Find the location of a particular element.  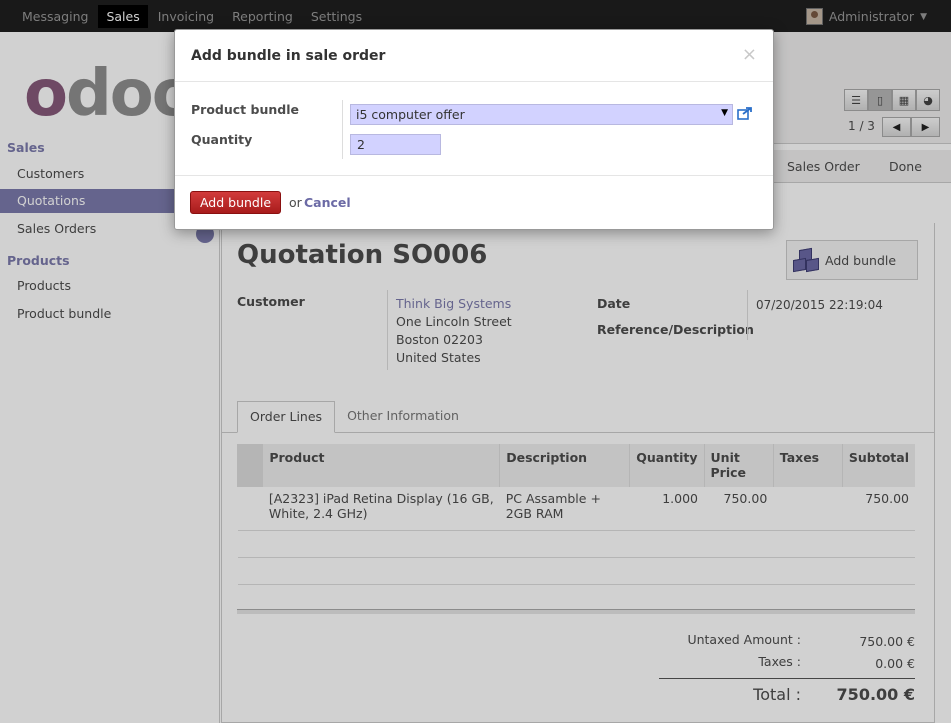

dialog-title: Add bundle in sale order is located at coordinates (288, 56).